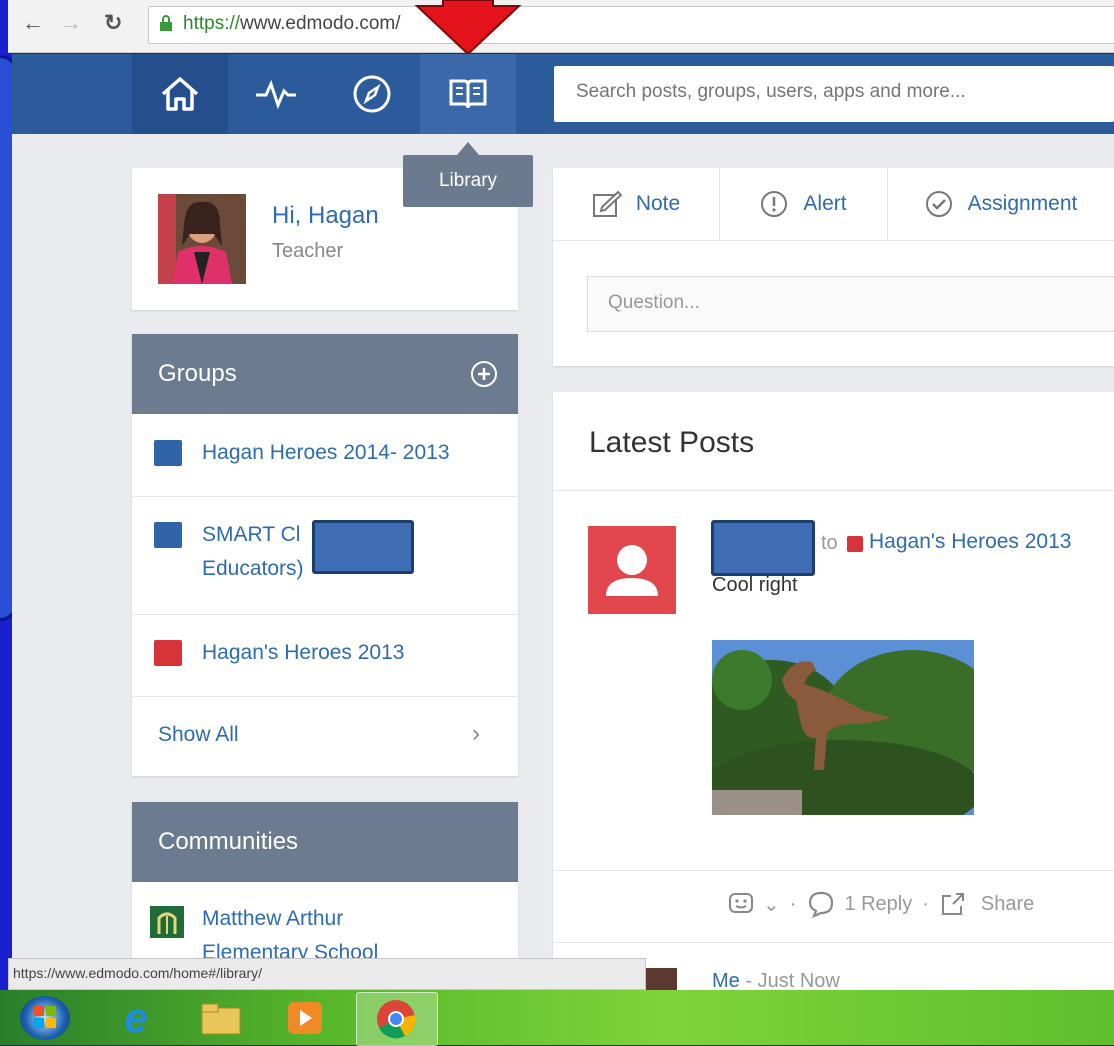  I want to click on note-edit-icon, so click(607, 203).